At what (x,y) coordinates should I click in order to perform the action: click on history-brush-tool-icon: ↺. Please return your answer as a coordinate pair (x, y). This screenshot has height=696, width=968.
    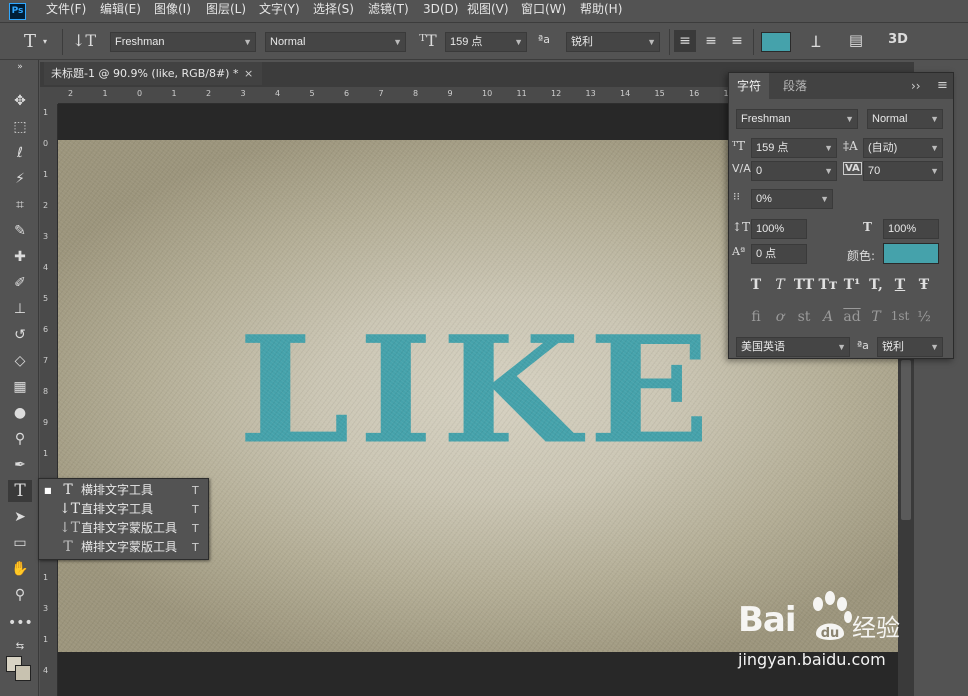
    Looking at the image, I should click on (20, 335).